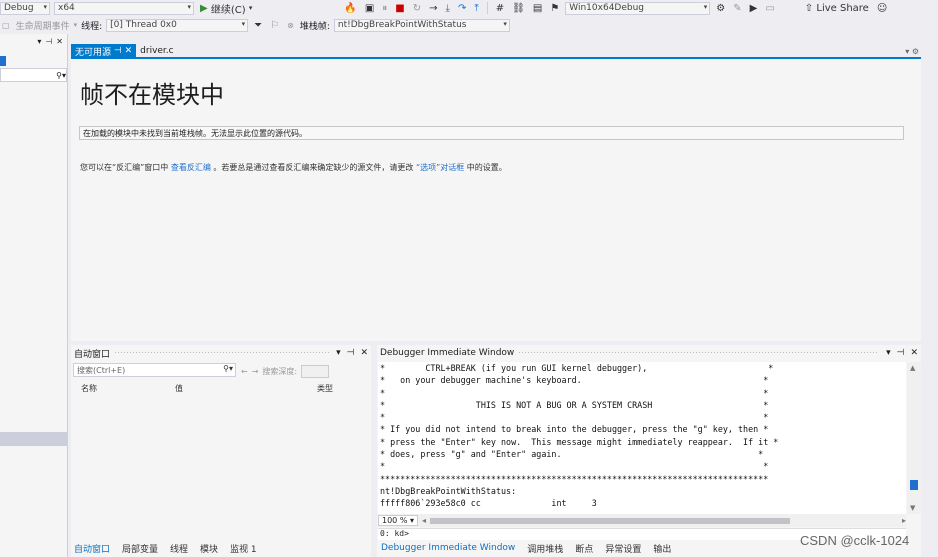  I want to click on immediate-title: Debugger Immediate Window, so click(447, 353).